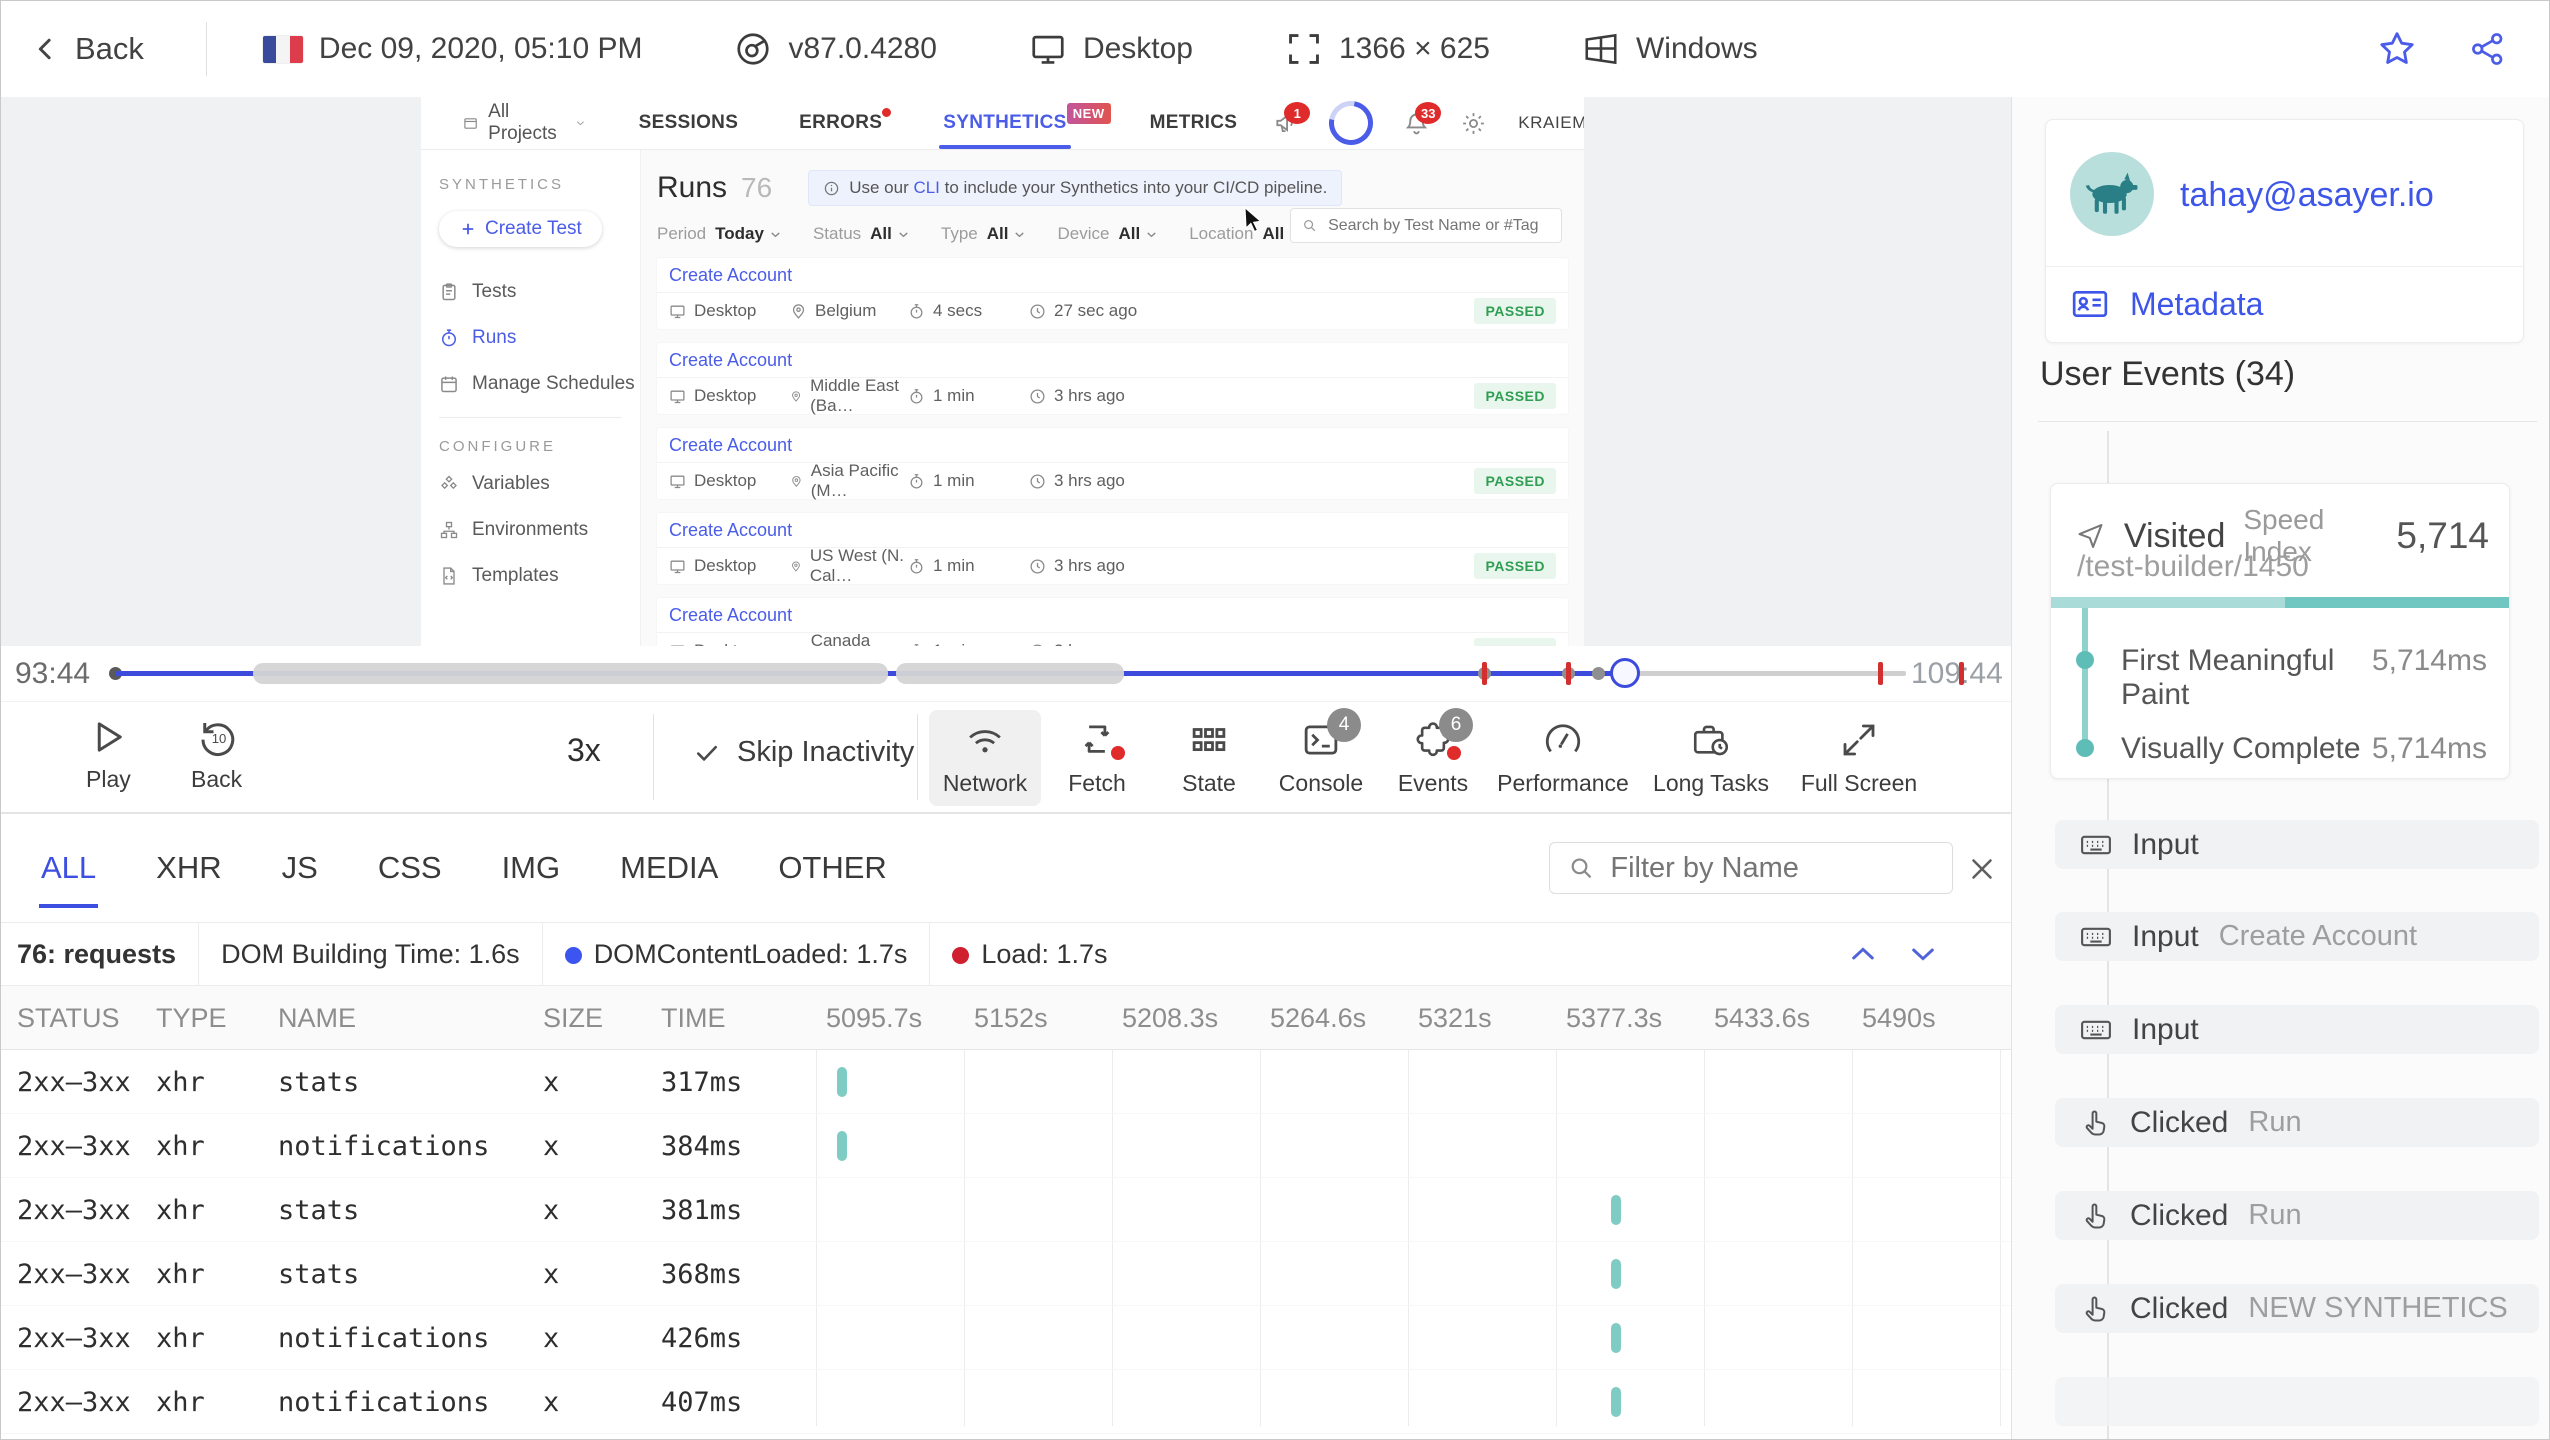 This screenshot has width=2550, height=1440. What do you see at coordinates (926, 187) in the screenshot?
I see `cli-link: CLI` at bounding box center [926, 187].